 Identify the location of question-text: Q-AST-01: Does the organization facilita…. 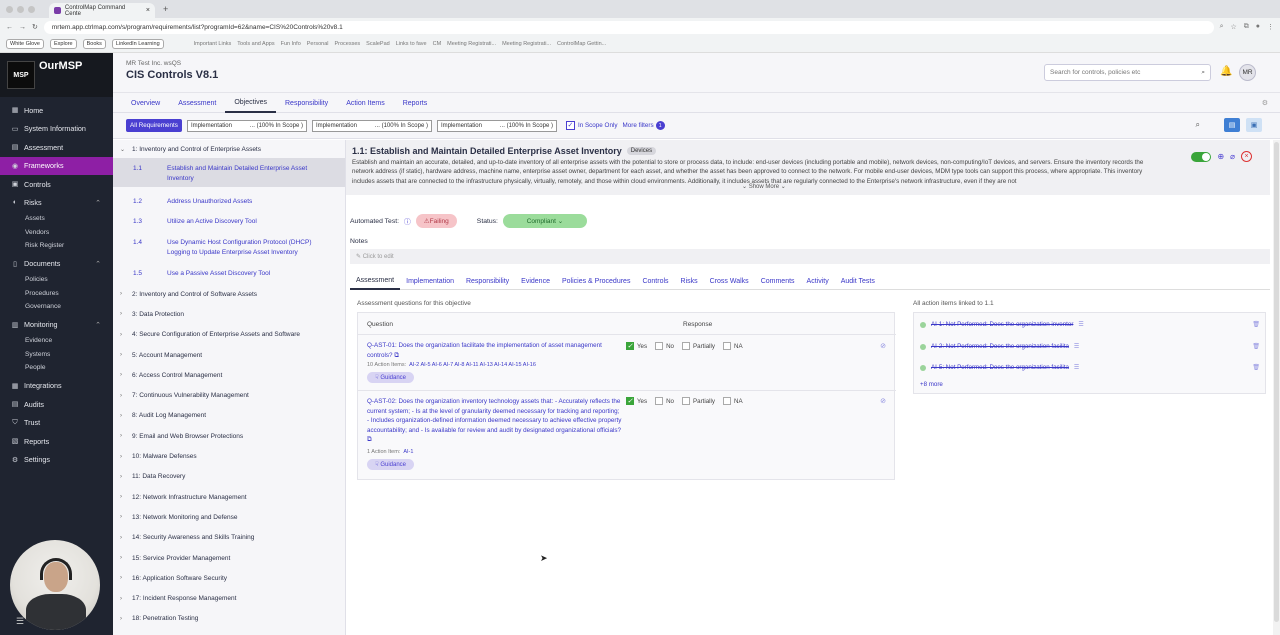
(494, 350).